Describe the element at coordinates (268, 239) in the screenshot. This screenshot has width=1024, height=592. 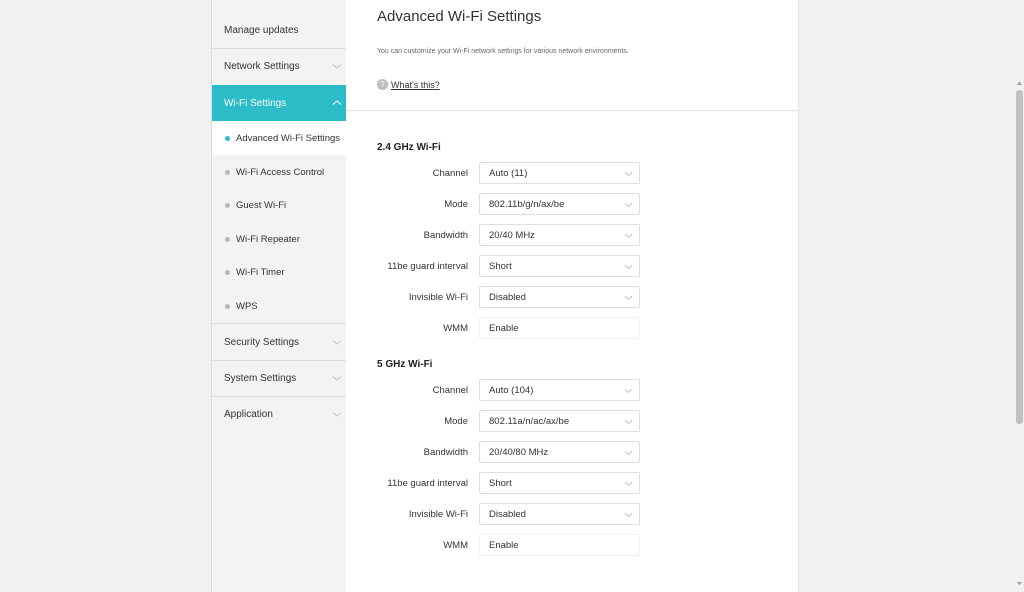
I see `submenu-item-label: Wi-Fi Repeater` at that location.